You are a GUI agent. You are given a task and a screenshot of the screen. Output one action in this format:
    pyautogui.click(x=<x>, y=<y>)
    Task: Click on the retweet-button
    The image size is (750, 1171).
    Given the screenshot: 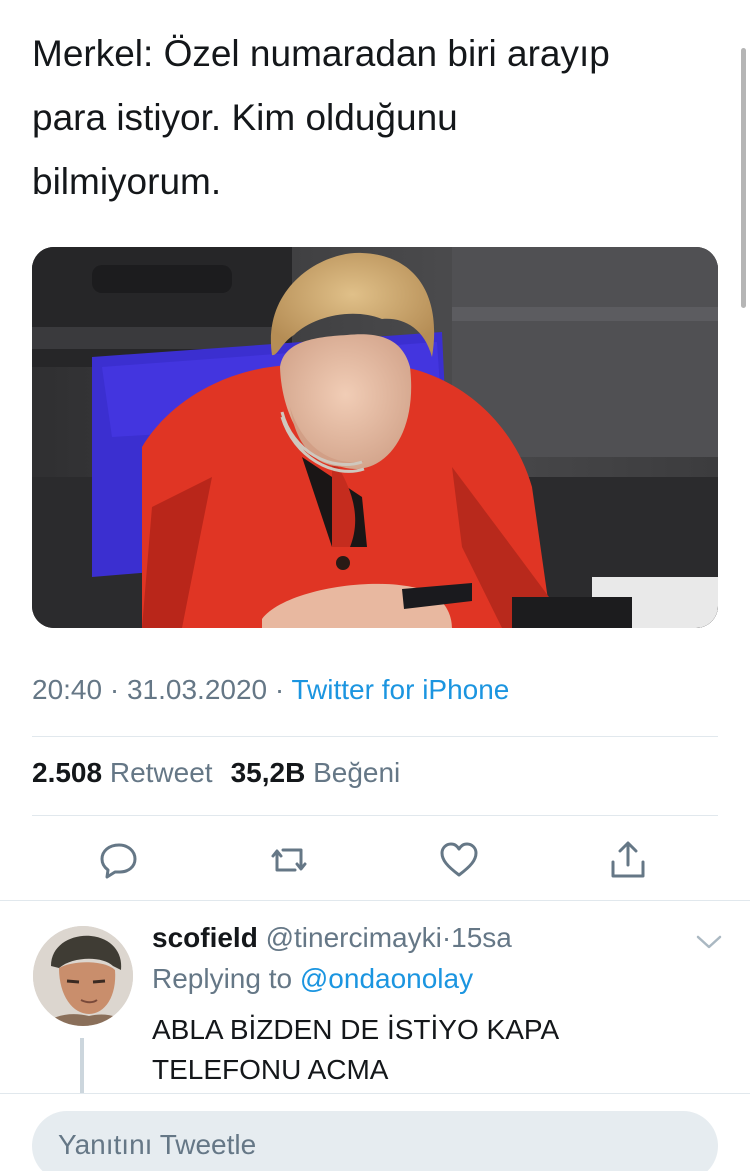 What is the action you would take?
    pyautogui.click(x=289, y=860)
    